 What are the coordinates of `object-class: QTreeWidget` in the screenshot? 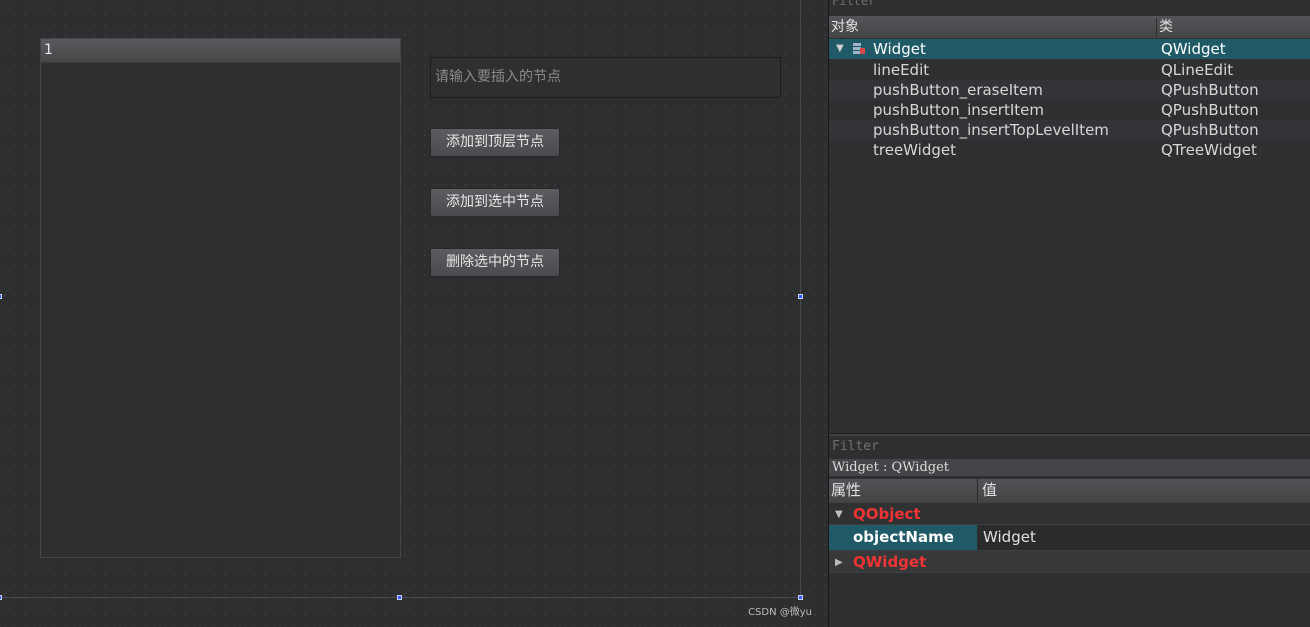 It's located at (1209, 150).